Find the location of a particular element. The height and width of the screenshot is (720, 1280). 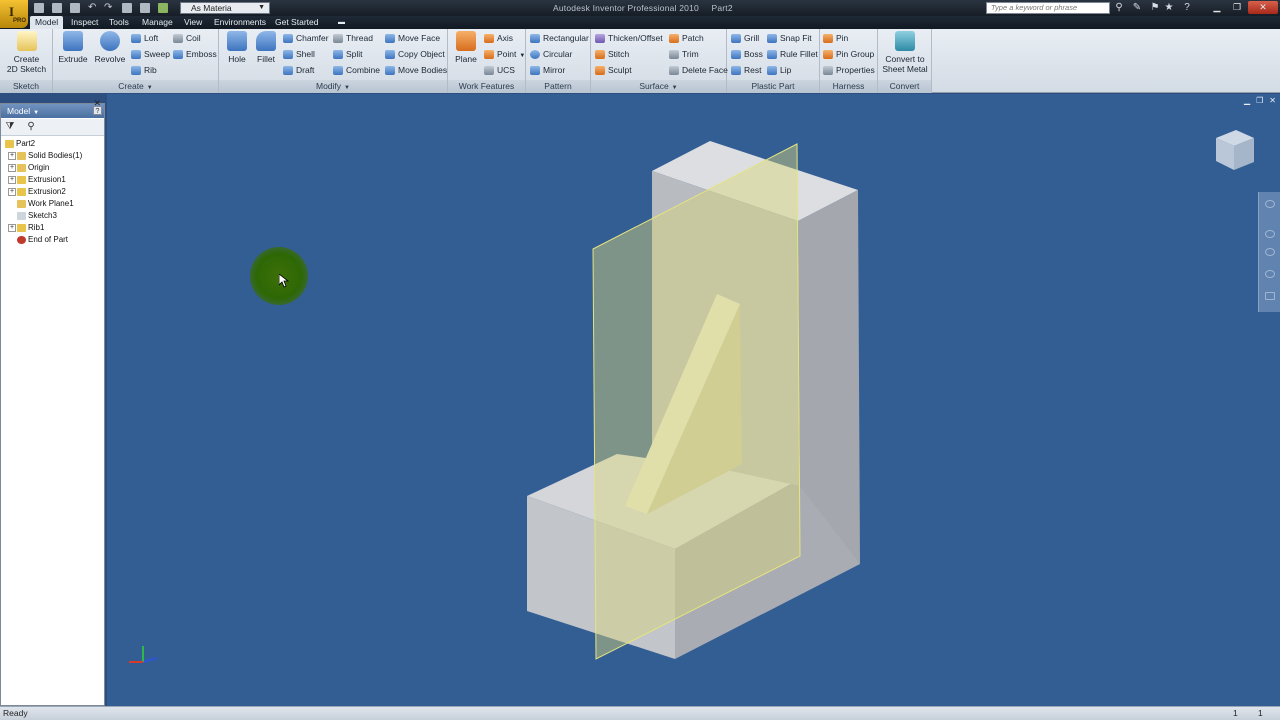

look-at-icon is located at coordinates (1270, 296).